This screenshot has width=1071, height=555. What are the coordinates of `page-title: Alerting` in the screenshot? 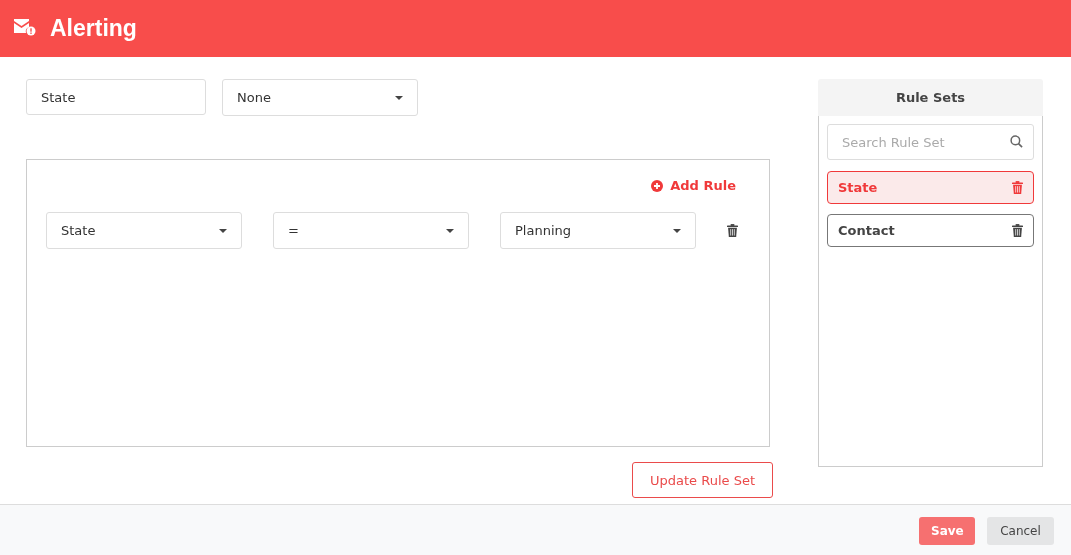 It's located at (93, 28).